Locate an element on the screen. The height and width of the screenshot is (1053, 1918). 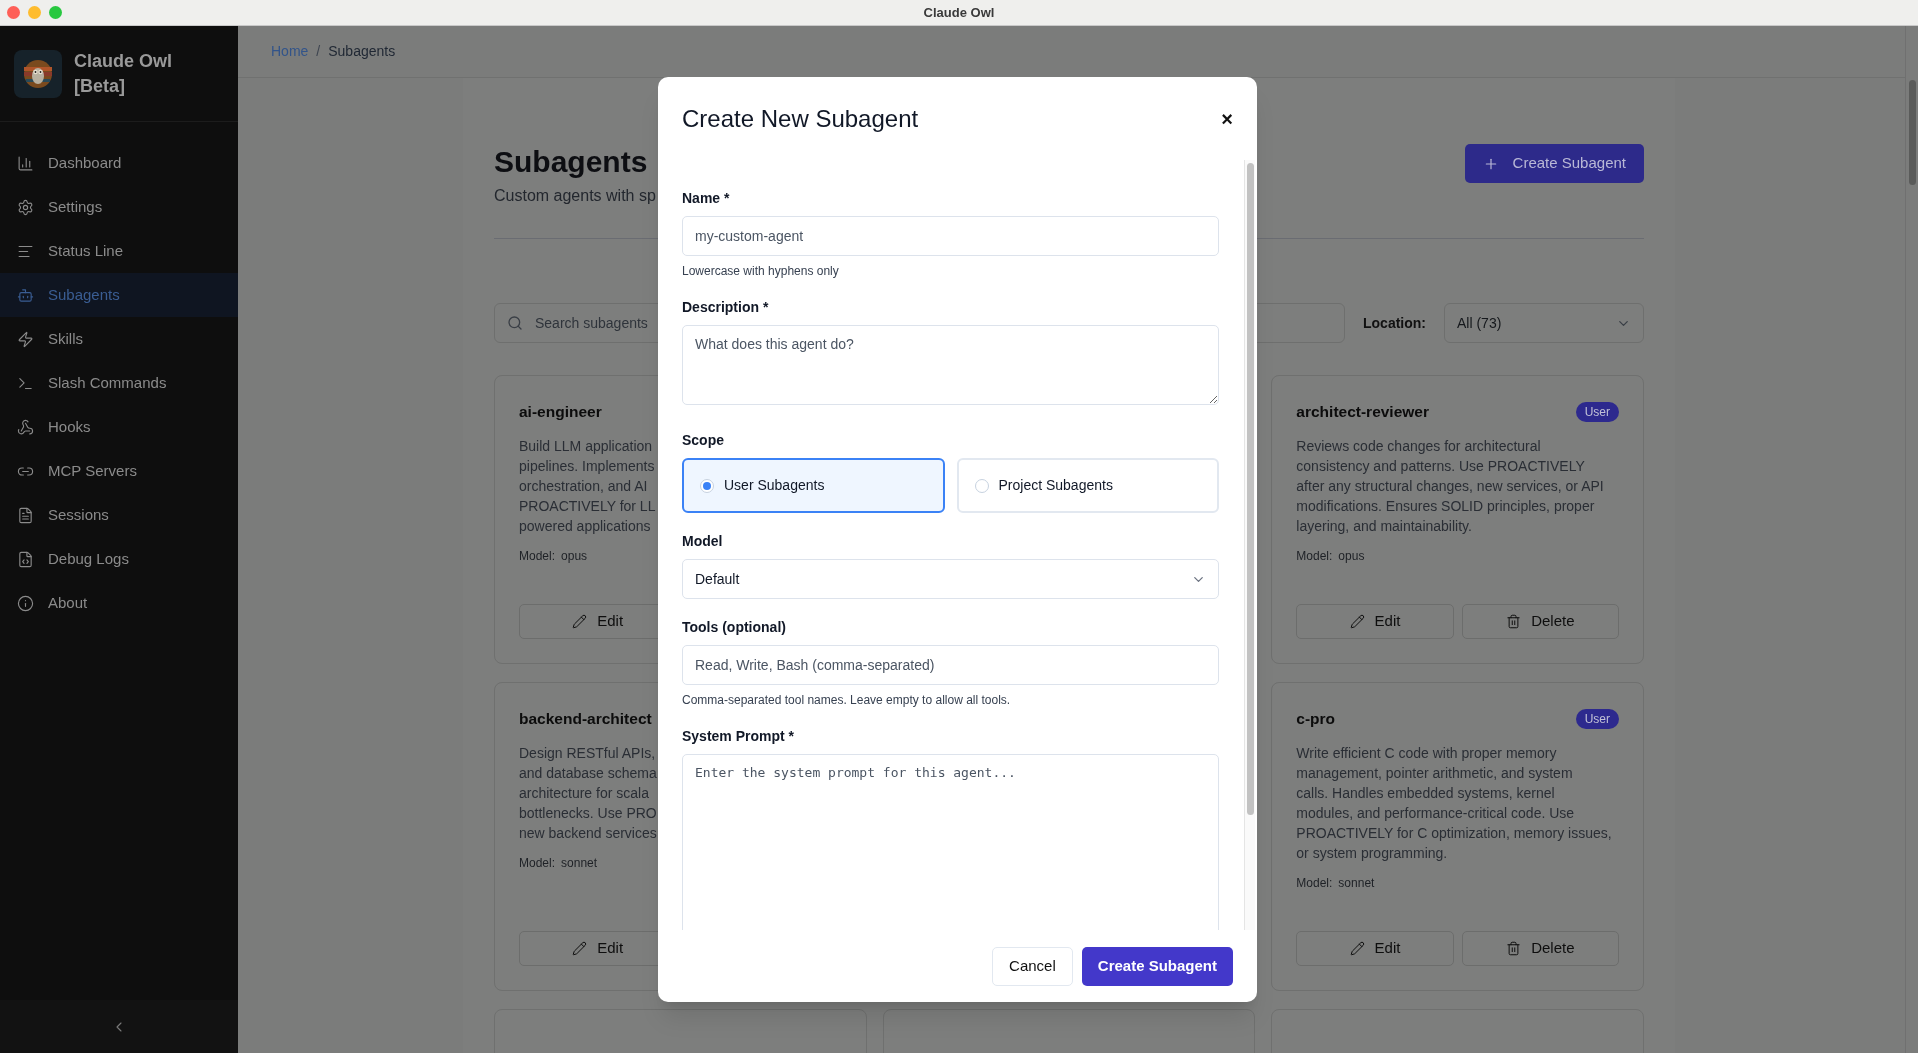
settings-icon is located at coordinates (25, 207).